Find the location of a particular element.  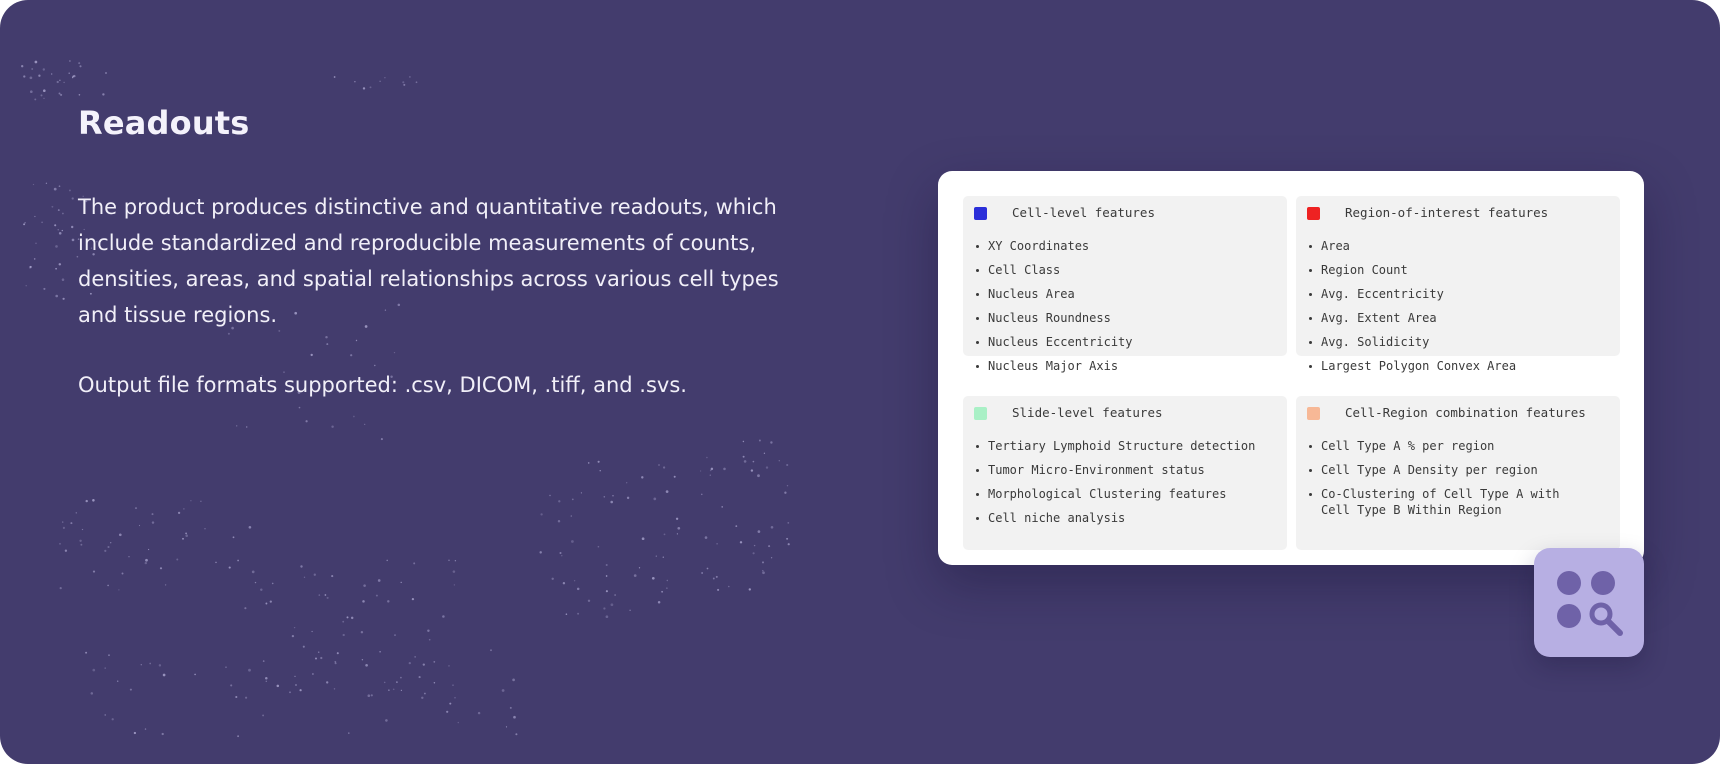

list-item: Avg. Eccentricity is located at coordinates (1411, 294).